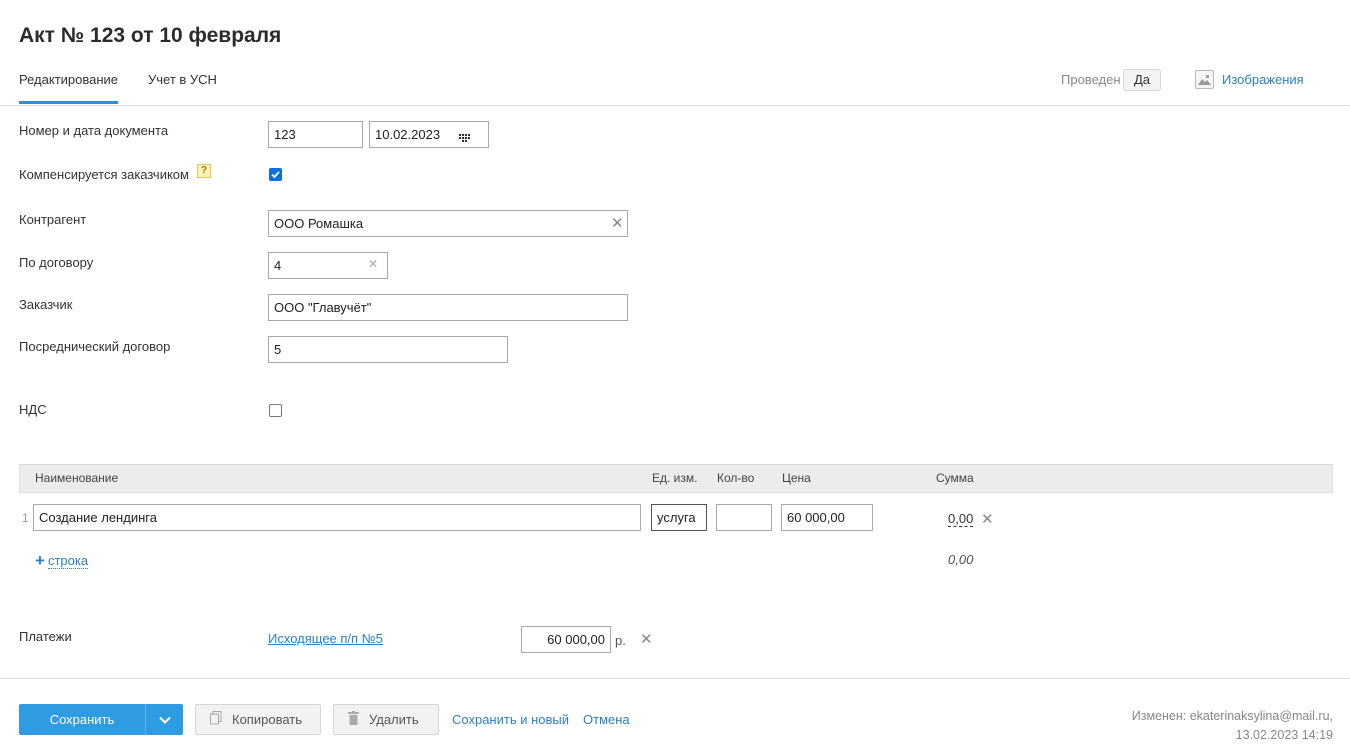 The image size is (1350, 749). Describe the element at coordinates (394, 719) in the screenshot. I see `delete-button-label: Удалить` at that location.